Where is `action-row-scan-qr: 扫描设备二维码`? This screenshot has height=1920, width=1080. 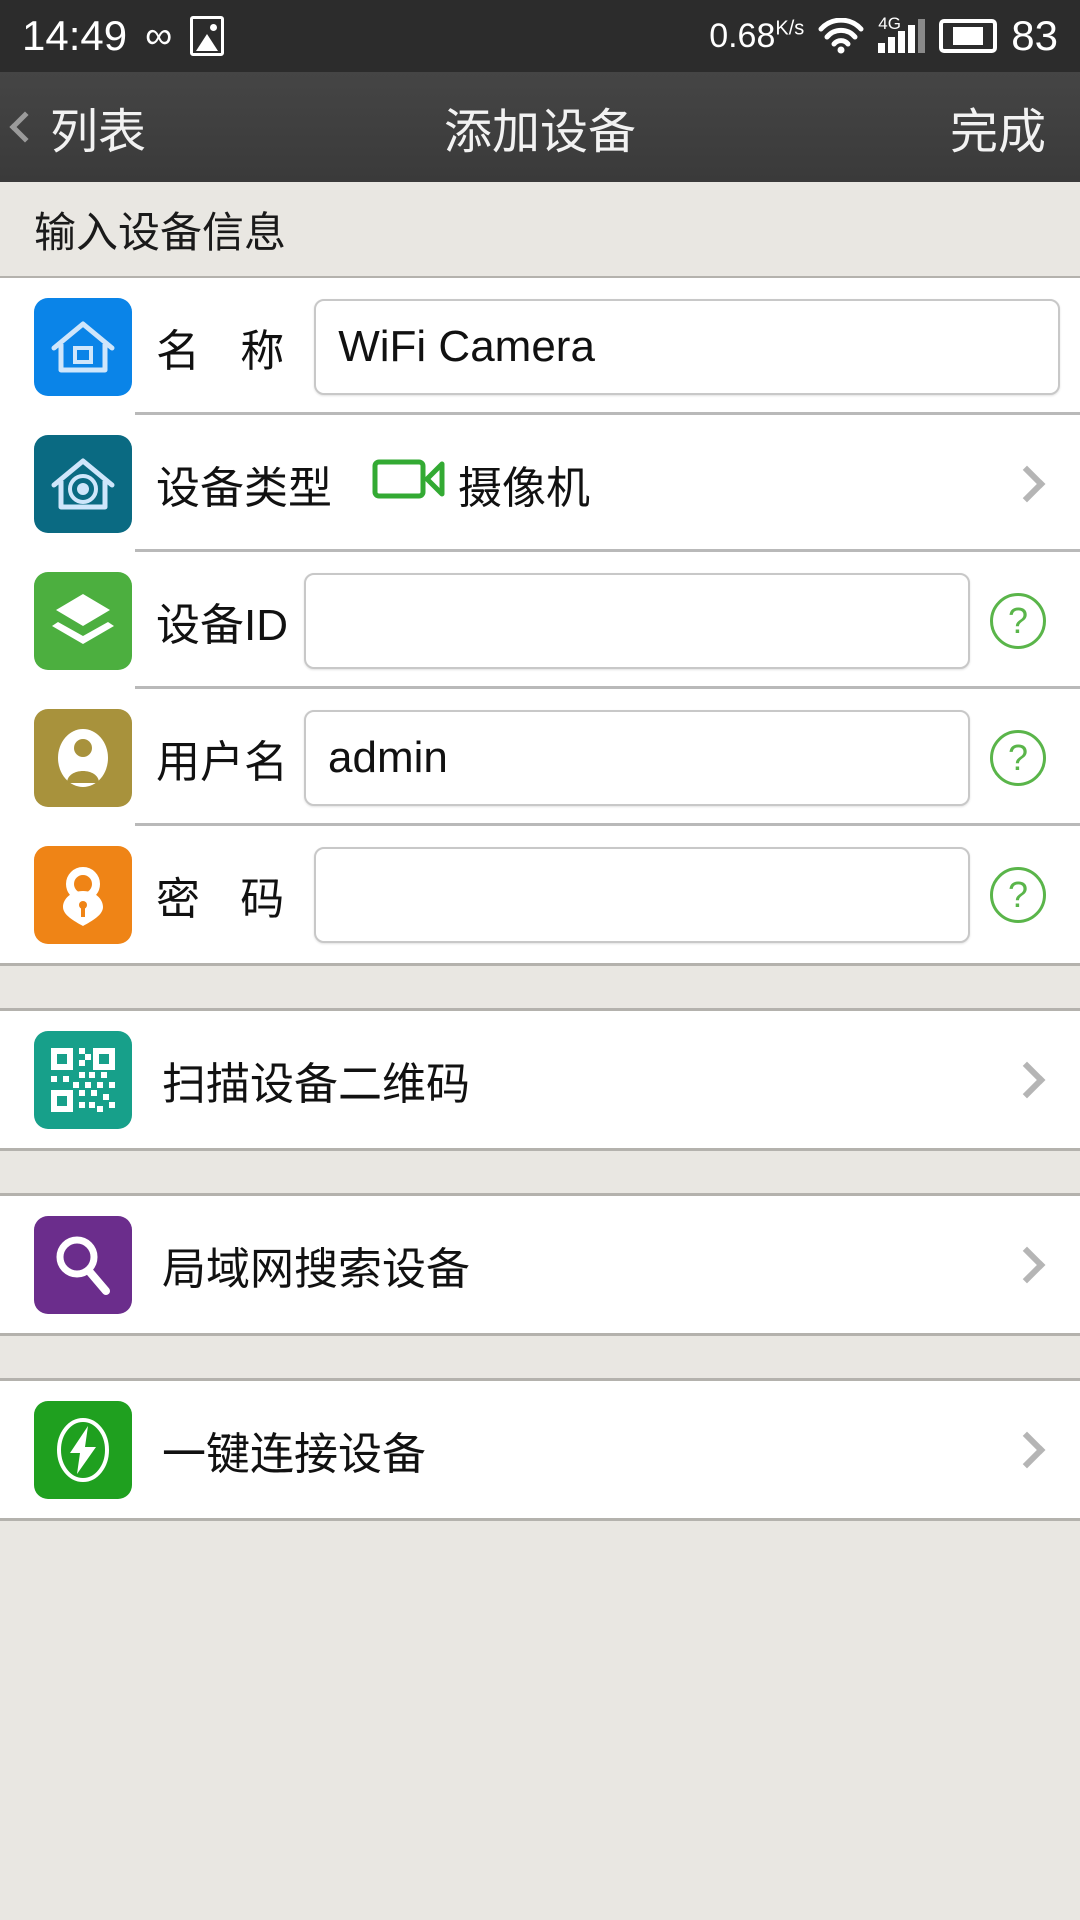 action-row-scan-qr: 扫描设备二维码 is located at coordinates (540, 1079).